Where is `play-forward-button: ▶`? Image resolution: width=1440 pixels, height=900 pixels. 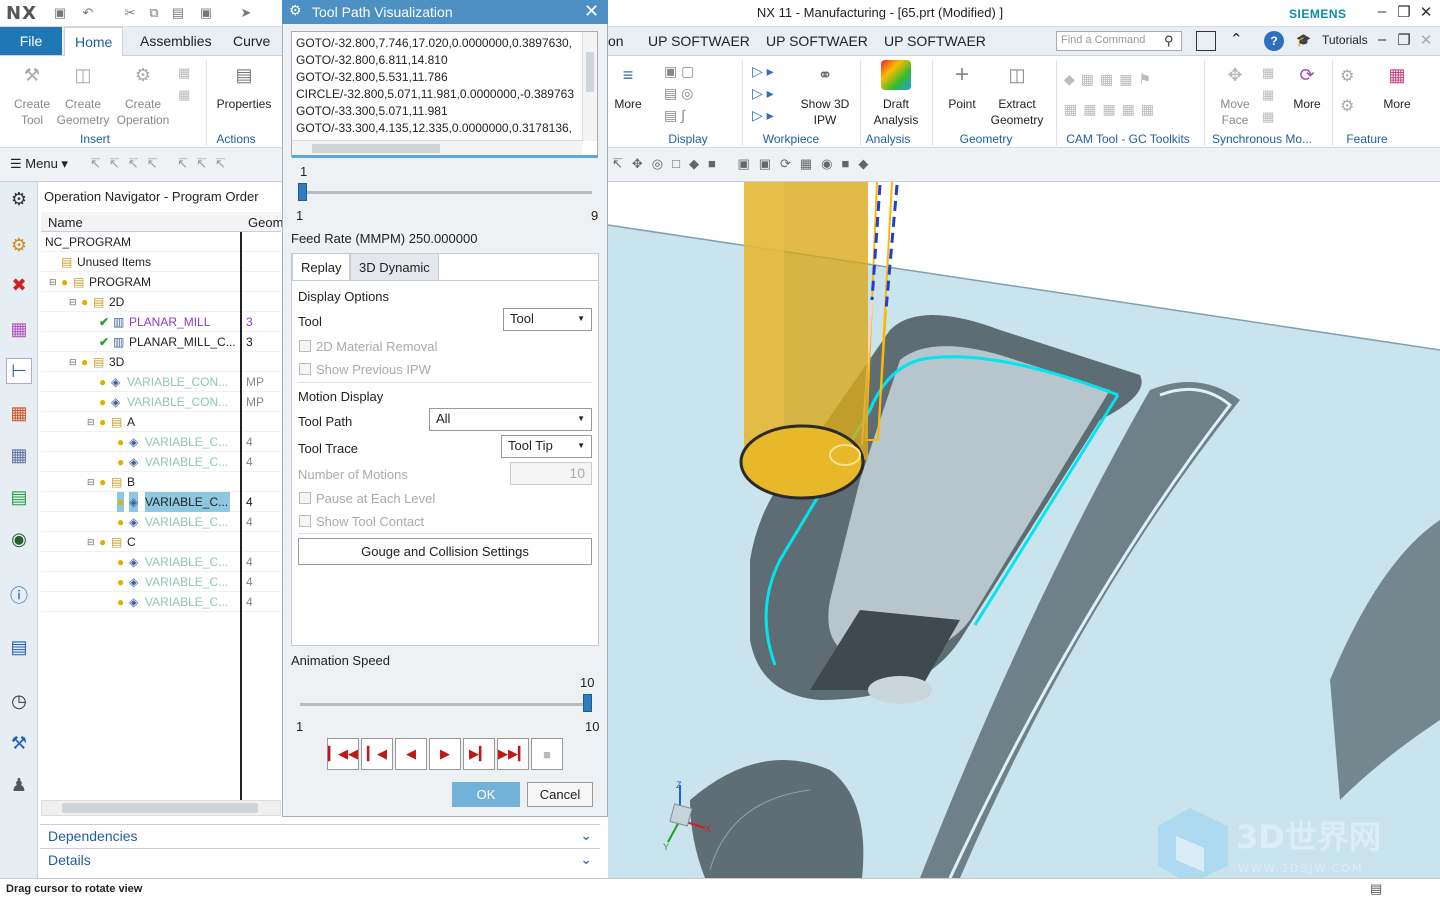
play-forward-button: ▶ is located at coordinates (445, 754).